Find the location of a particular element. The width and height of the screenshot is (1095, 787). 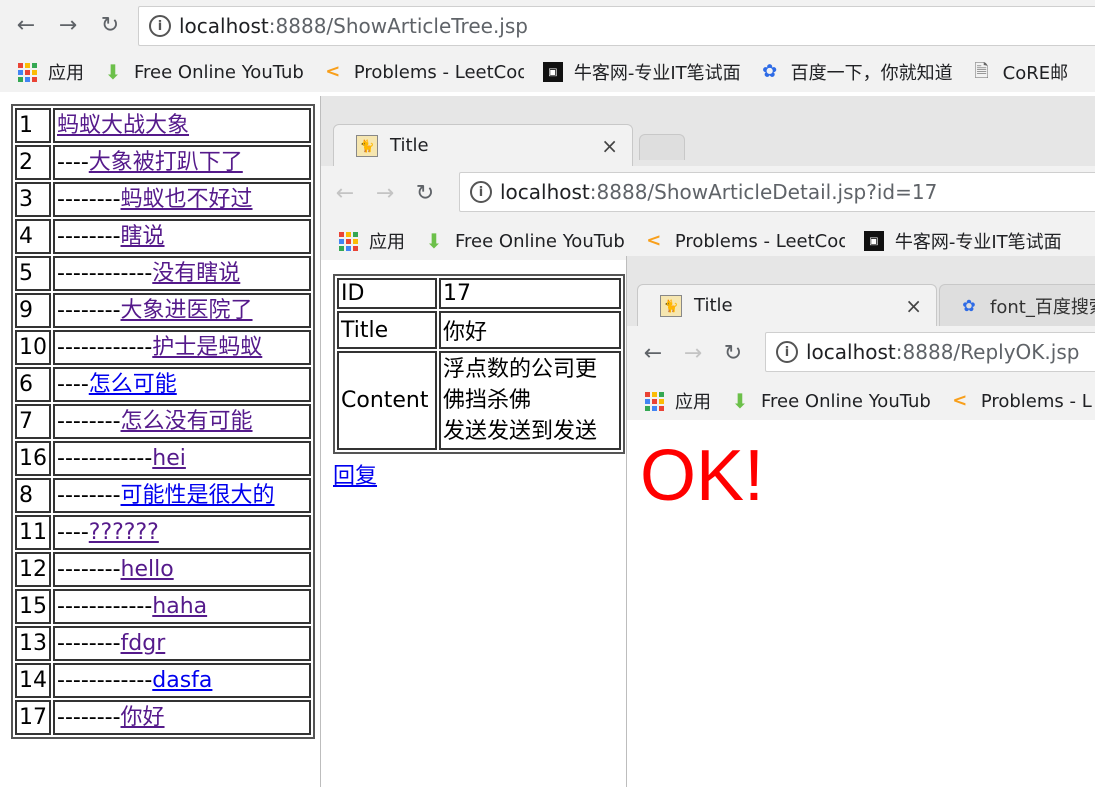

article-id-cell: 9 is located at coordinates (33, 310).